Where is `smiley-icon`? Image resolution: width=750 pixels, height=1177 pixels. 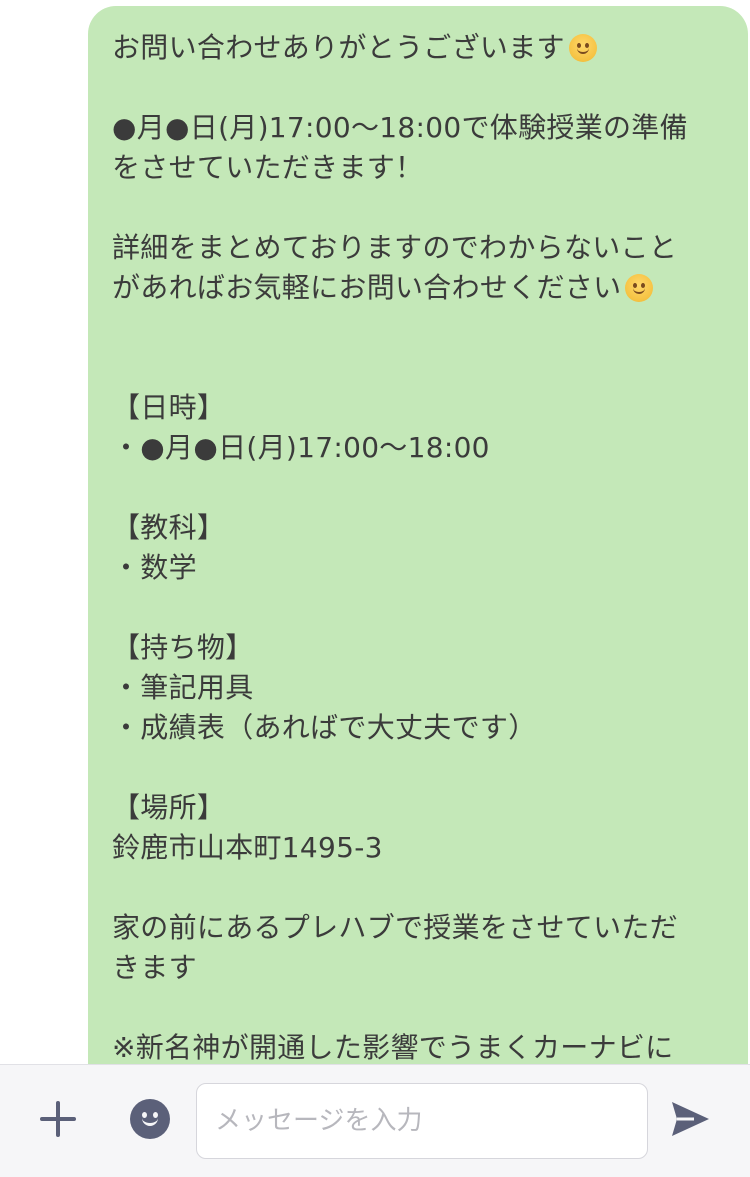
smiley-icon is located at coordinates (150, 1119).